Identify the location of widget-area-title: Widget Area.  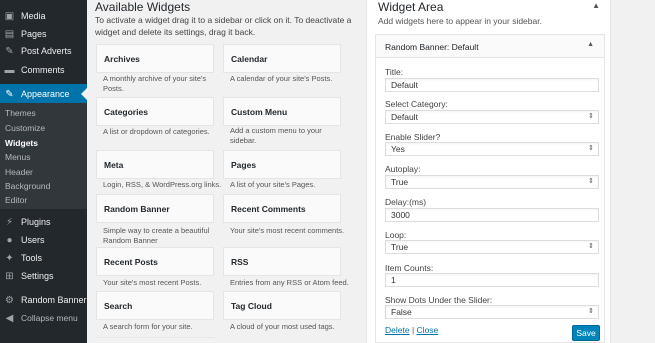
(411, 7).